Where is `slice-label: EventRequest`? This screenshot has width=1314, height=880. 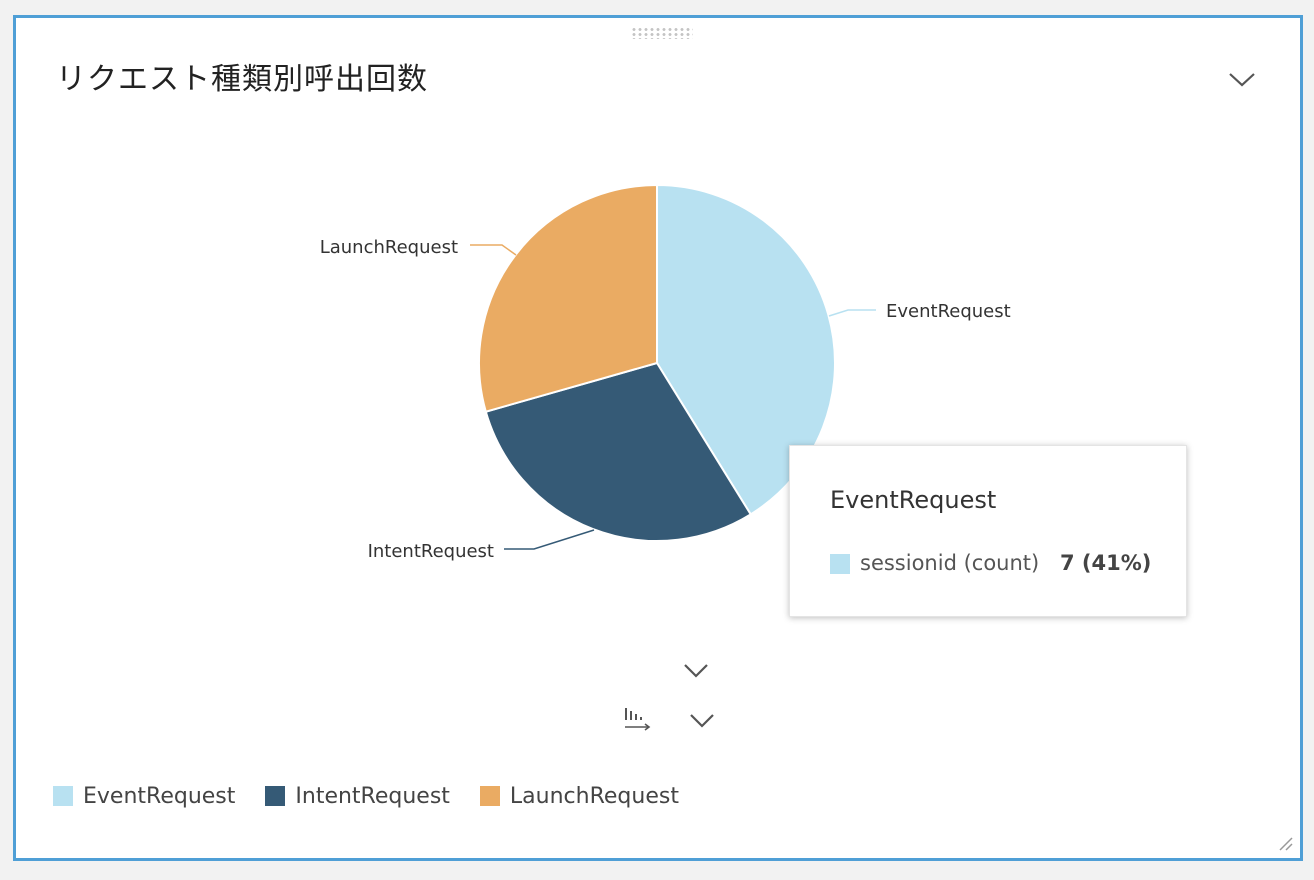
slice-label: EventRequest is located at coordinates (948, 311).